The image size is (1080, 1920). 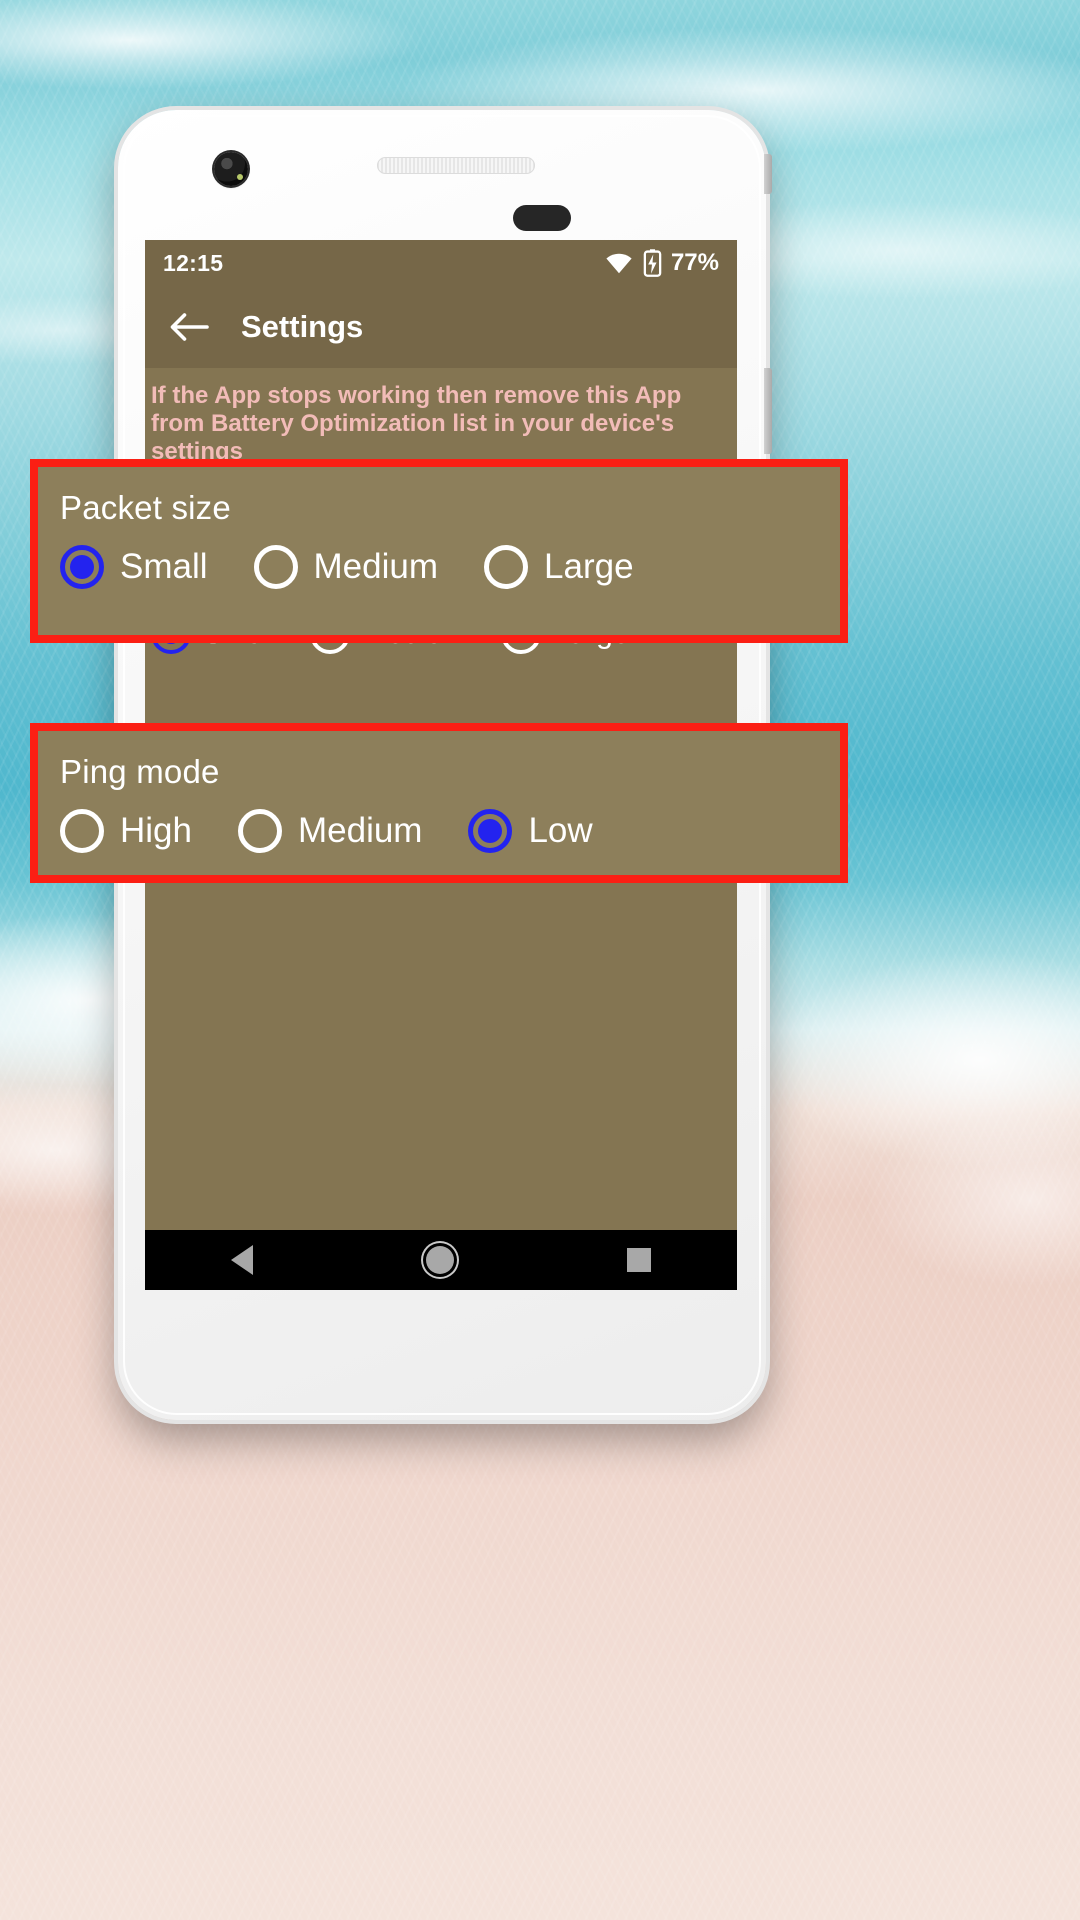 What do you see at coordinates (638, 1260) in the screenshot?
I see `nav-recent-icon` at bounding box center [638, 1260].